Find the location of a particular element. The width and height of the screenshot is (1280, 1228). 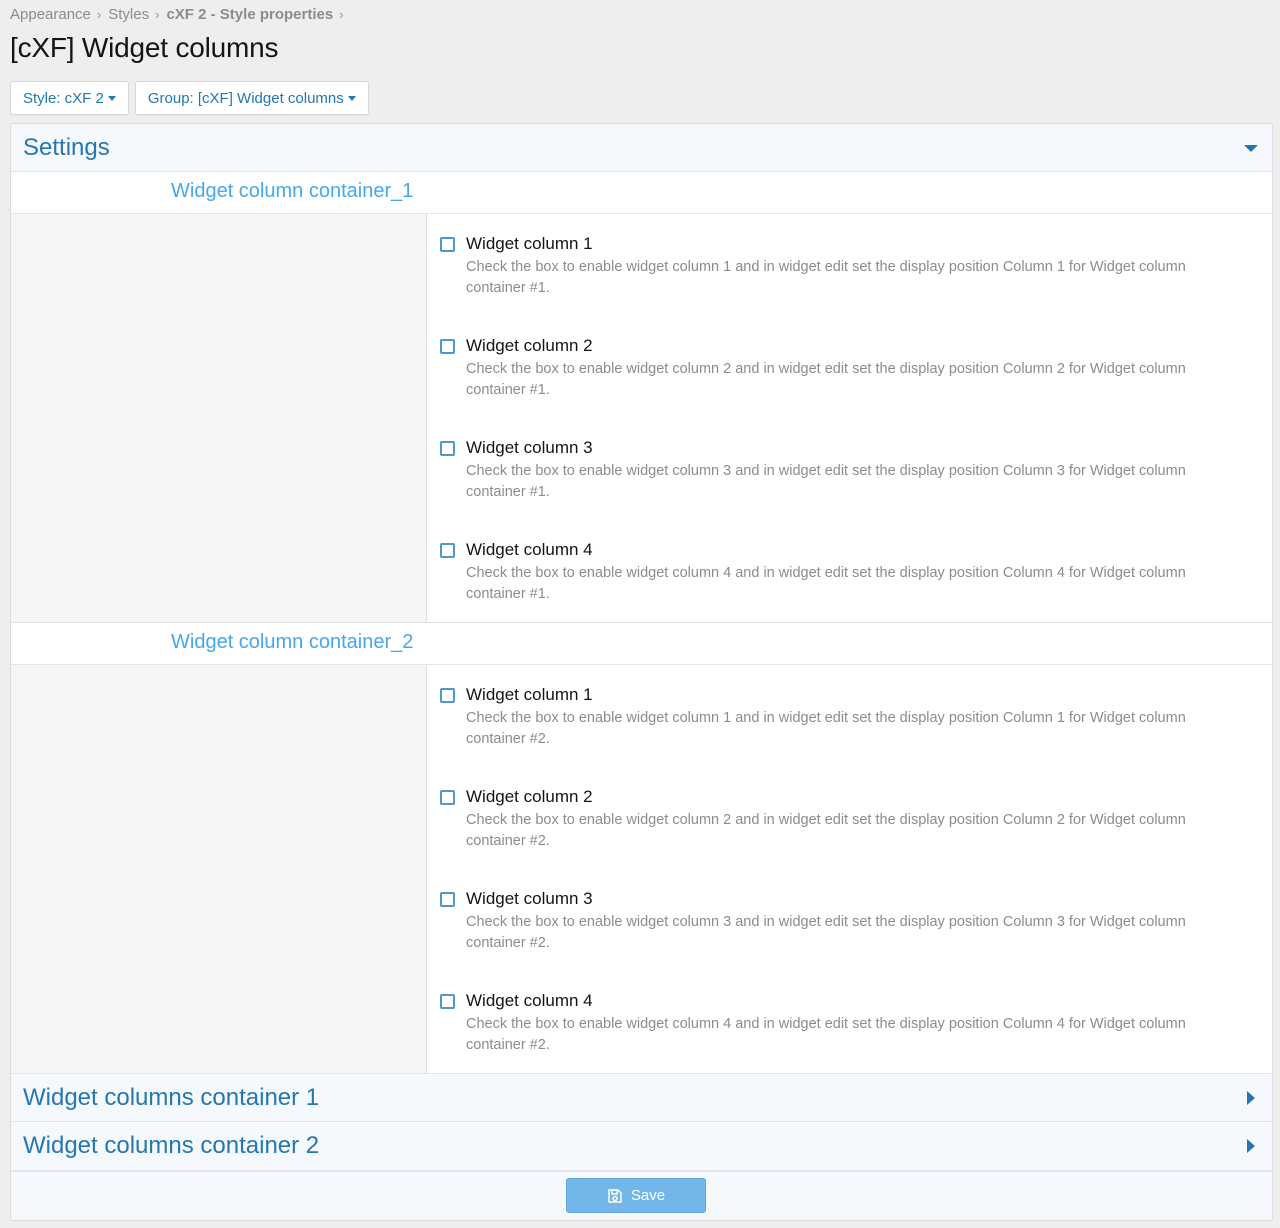

breadcrumb-style-properties: cXF 2 - Style properties is located at coordinates (249, 14).